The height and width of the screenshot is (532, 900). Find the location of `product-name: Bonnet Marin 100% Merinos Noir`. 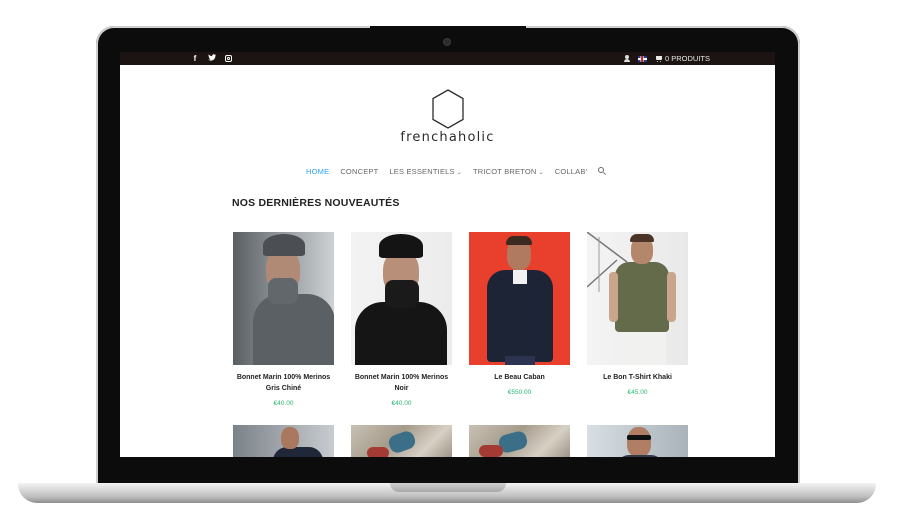

product-name: Bonnet Marin 100% Merinos Noir is located at coordinates (401, 383).